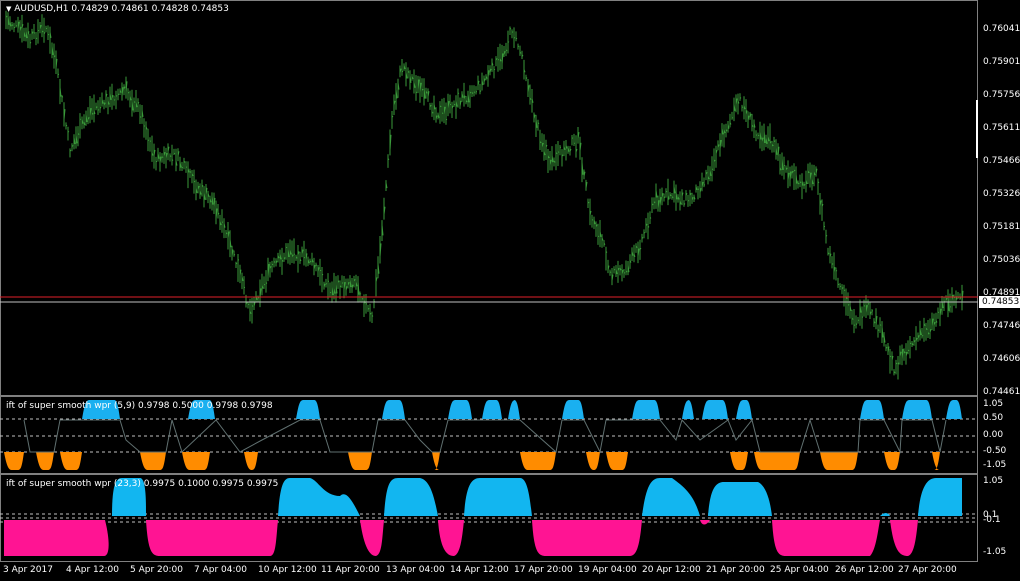  I want to click on indicator2-axis-label: -1.05, so click(995, 552).